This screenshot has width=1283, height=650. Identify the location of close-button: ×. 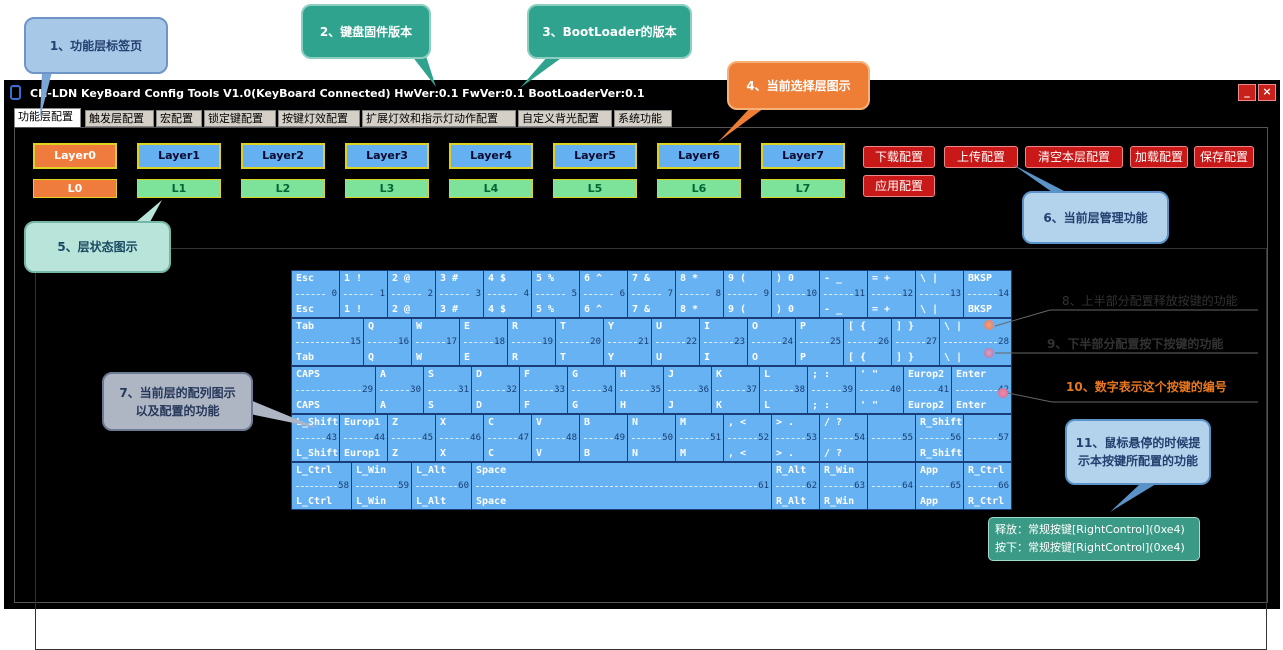
(1267, 92).